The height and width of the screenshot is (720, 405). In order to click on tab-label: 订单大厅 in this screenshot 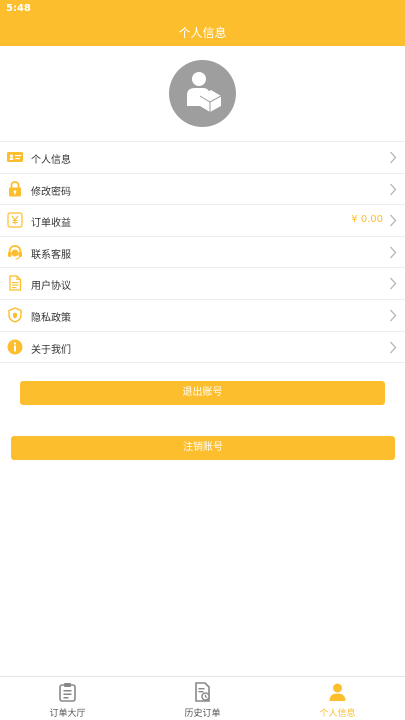, I will do `click(67, 714)`.